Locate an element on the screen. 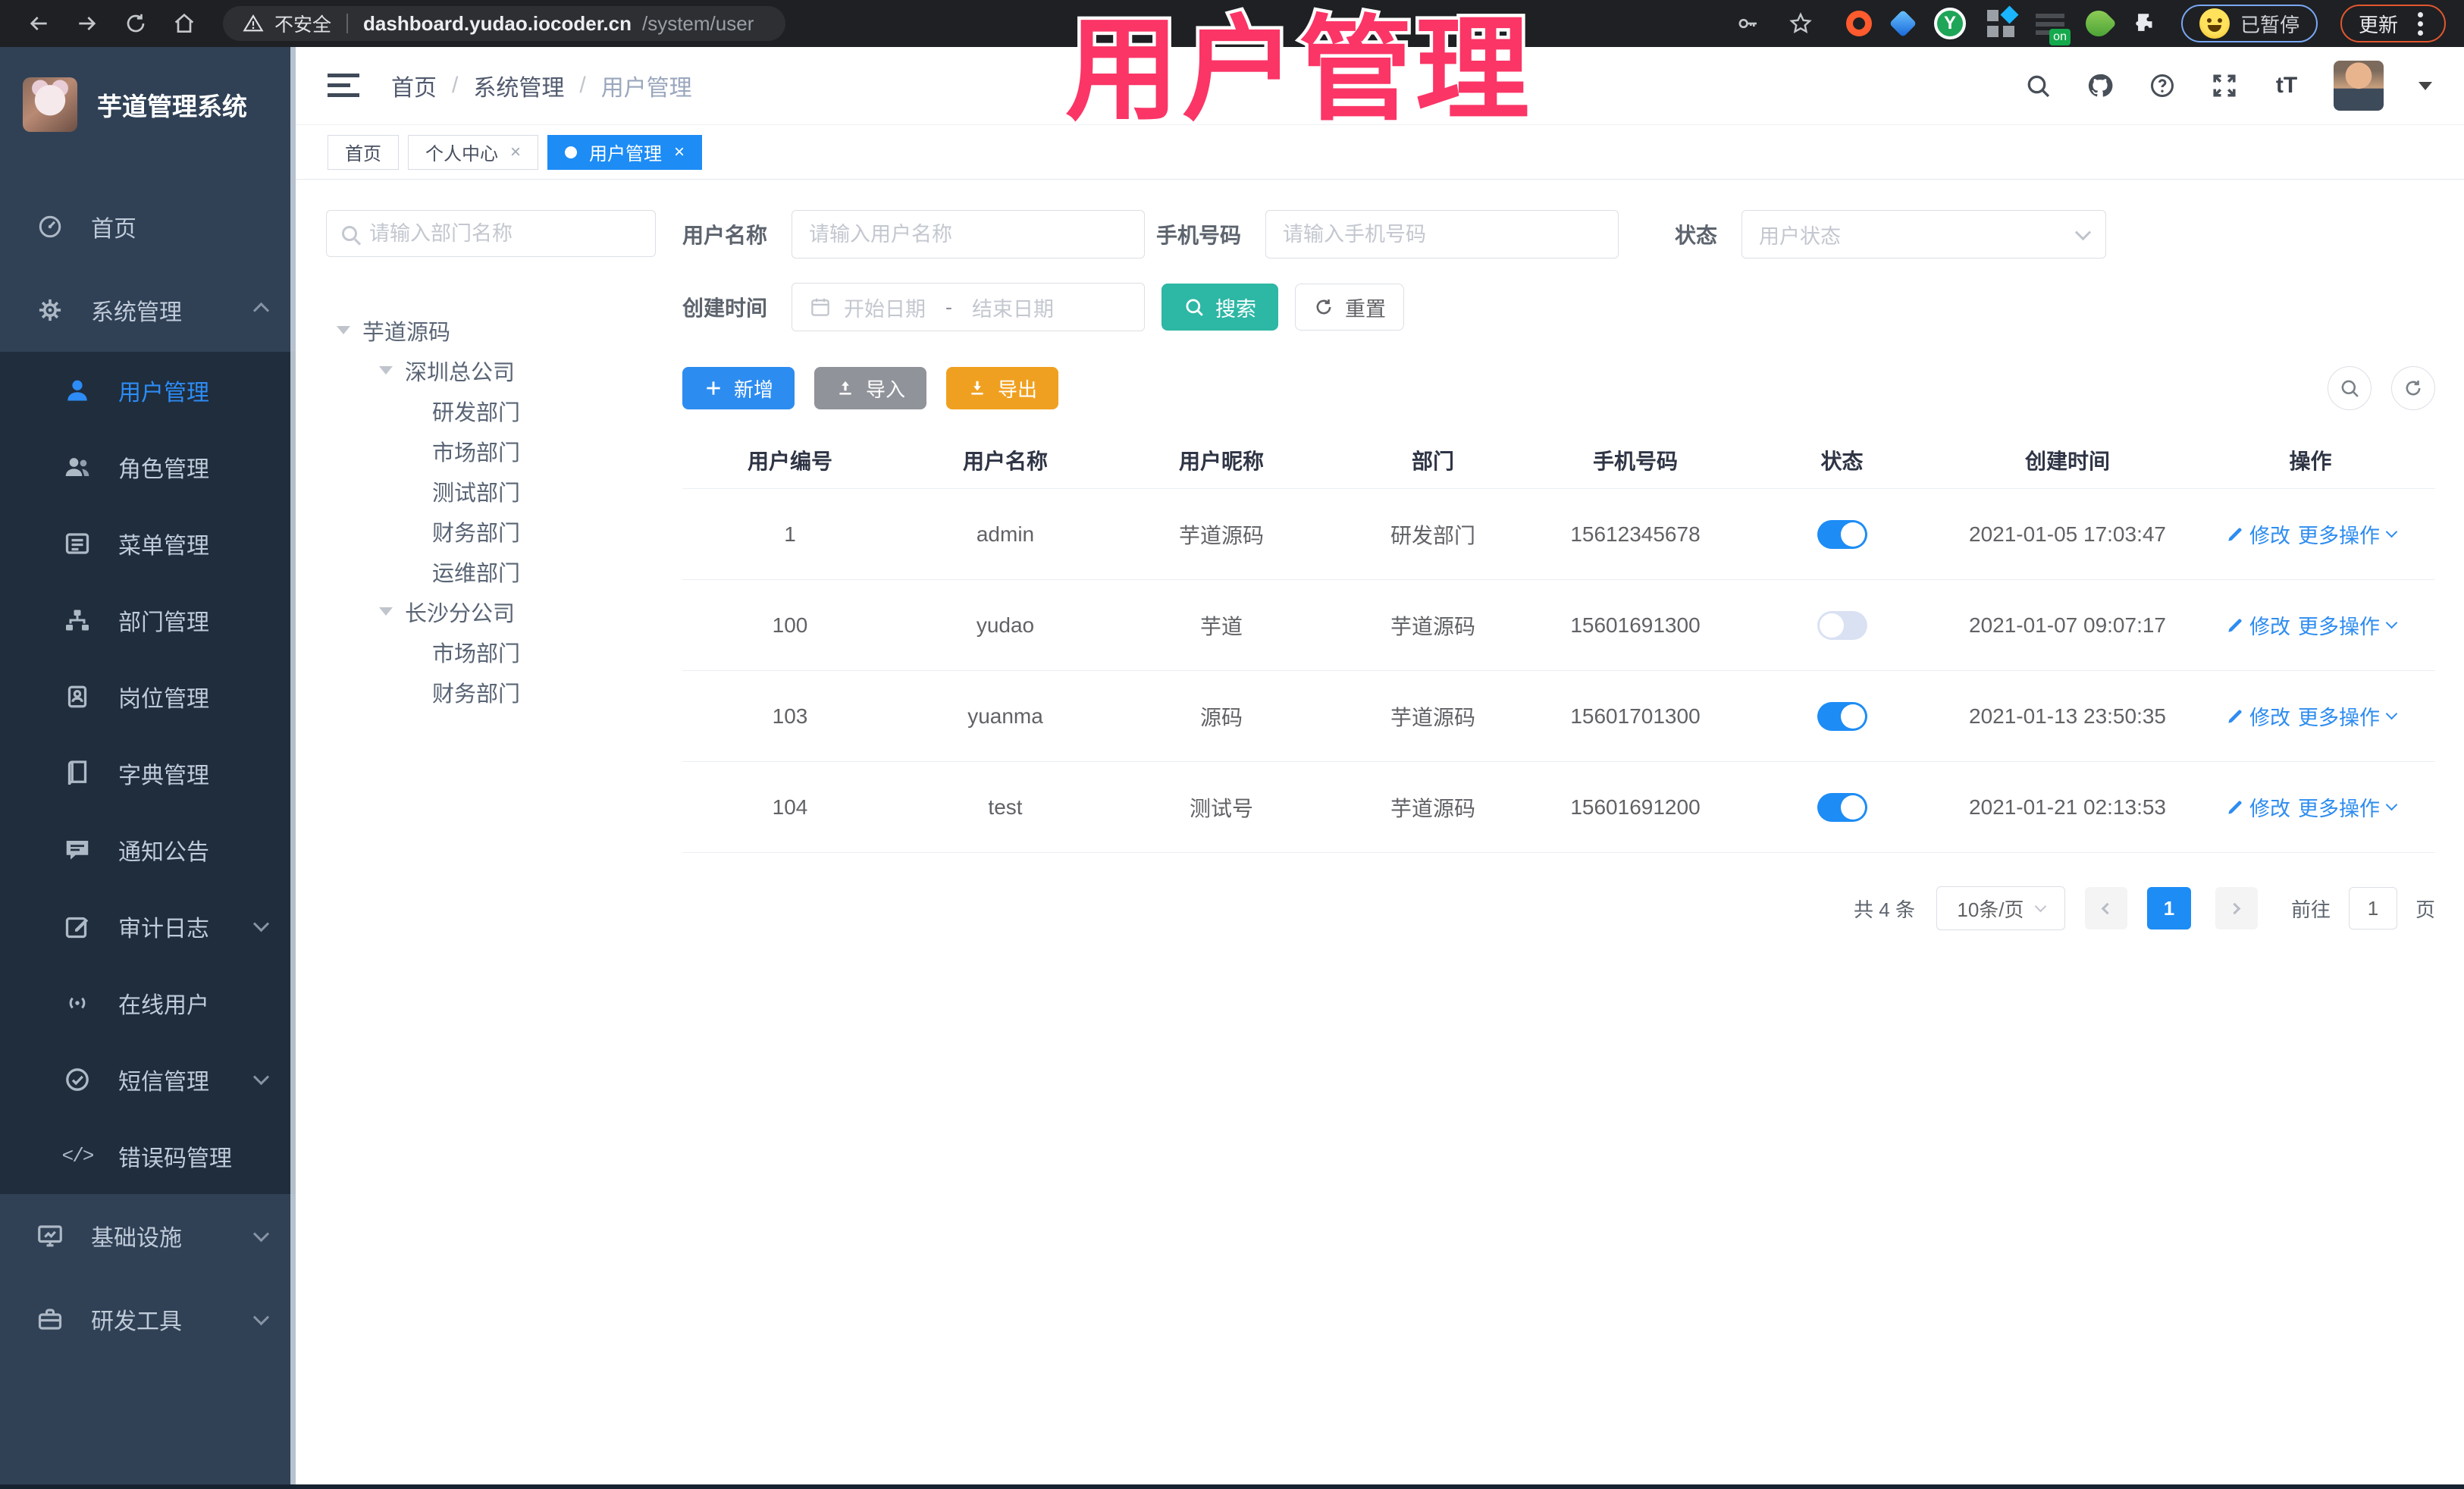  fullscreen-icon is located at coordinates (2224, 86).